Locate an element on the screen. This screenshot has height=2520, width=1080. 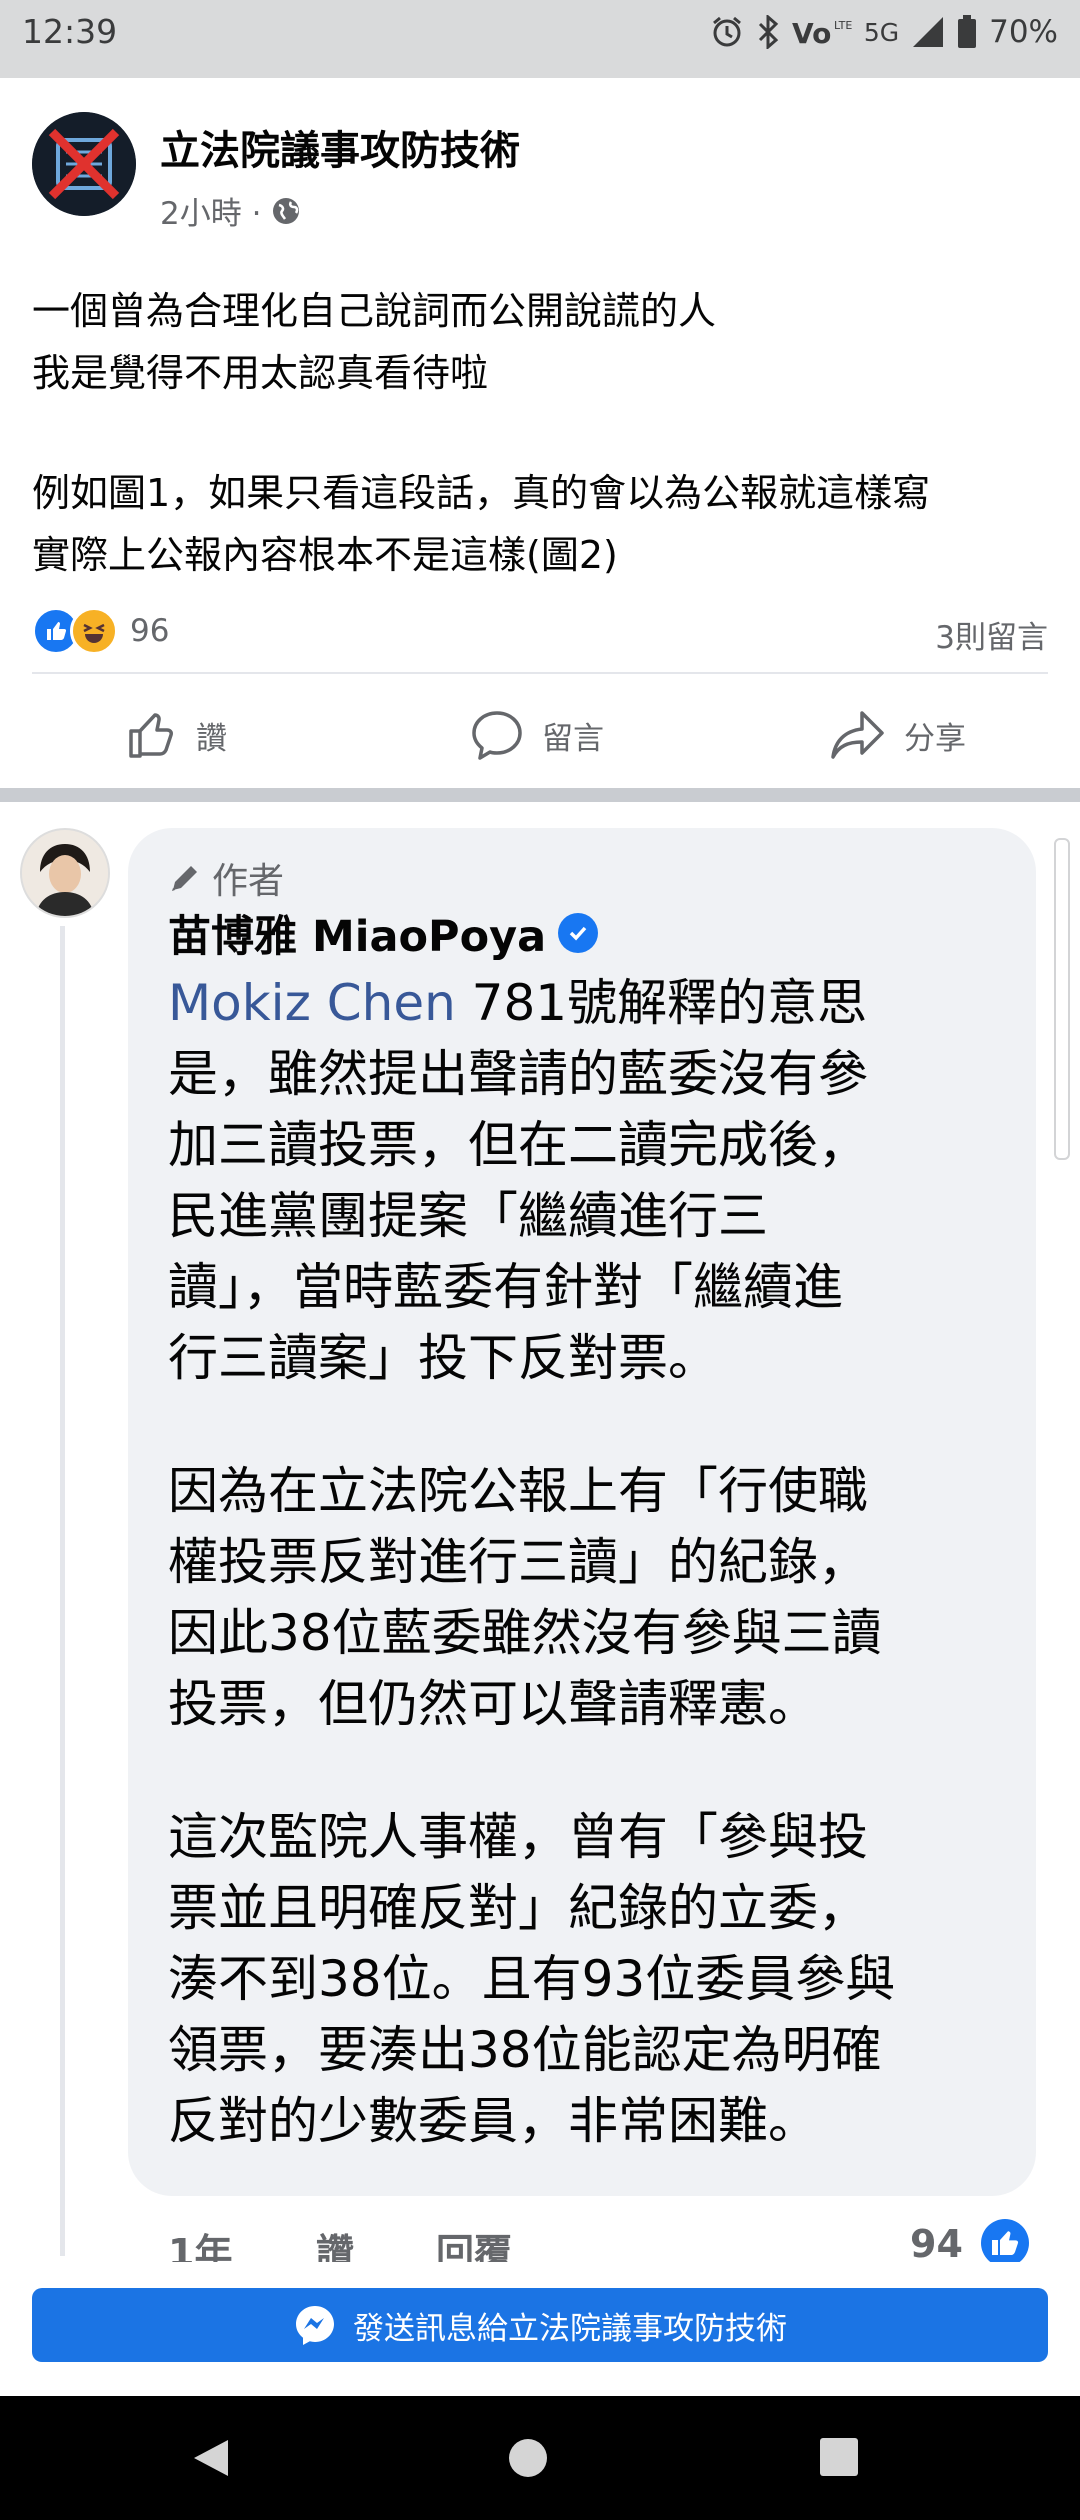
comment-line: 湊不到38位。且有93位委員參與 is located at coordinates (532, 1979).